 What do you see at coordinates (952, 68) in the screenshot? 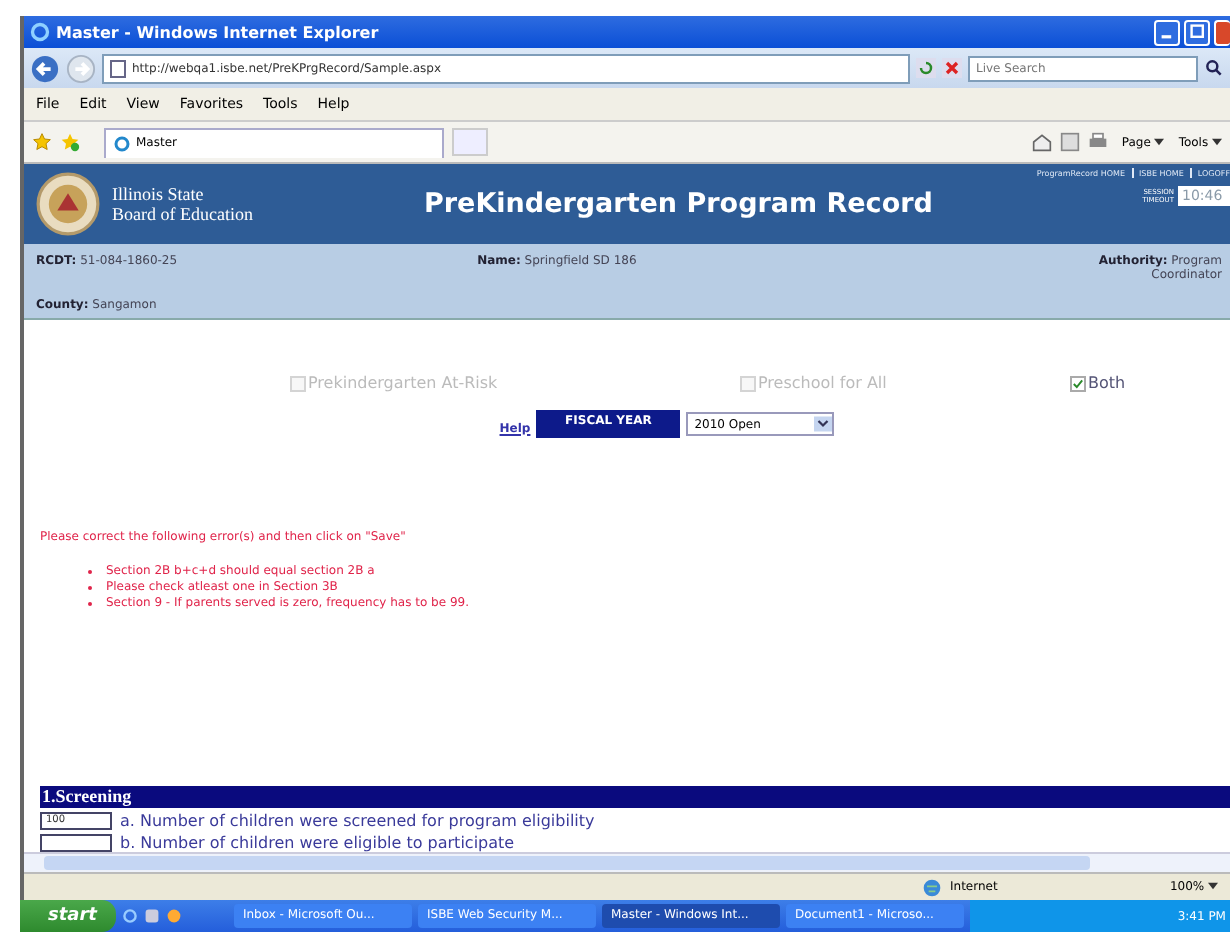
I see `stop-icon` at bounding box center [952, 68].